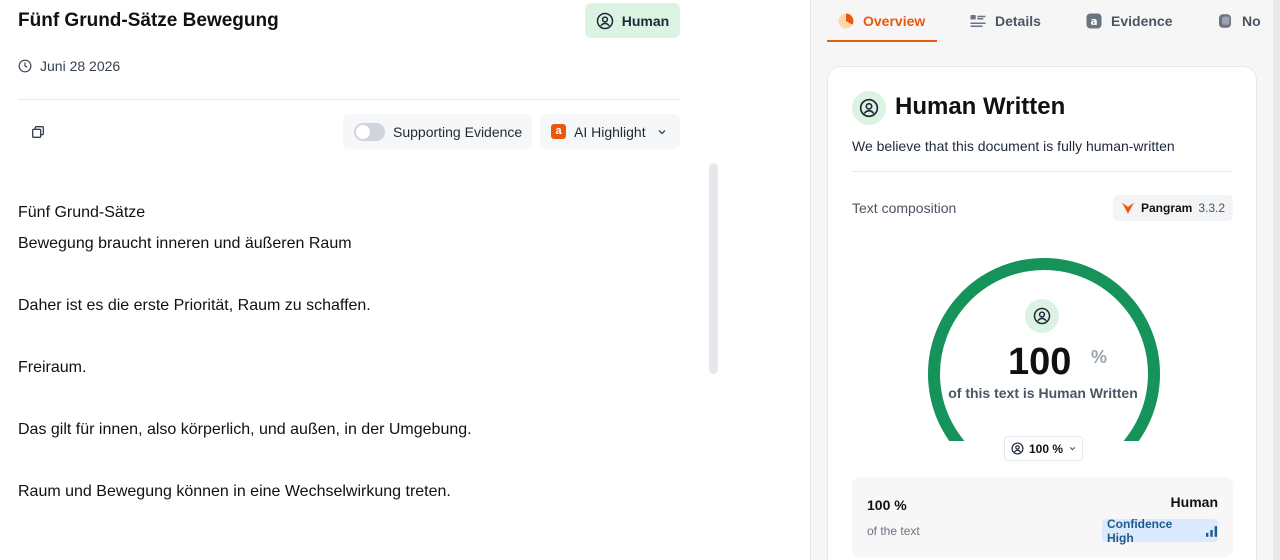  What do you see at coordinates (1212, 208) in the screenshot?
I see `model-version: 3.3.2` at bounding box center [1212, 208].